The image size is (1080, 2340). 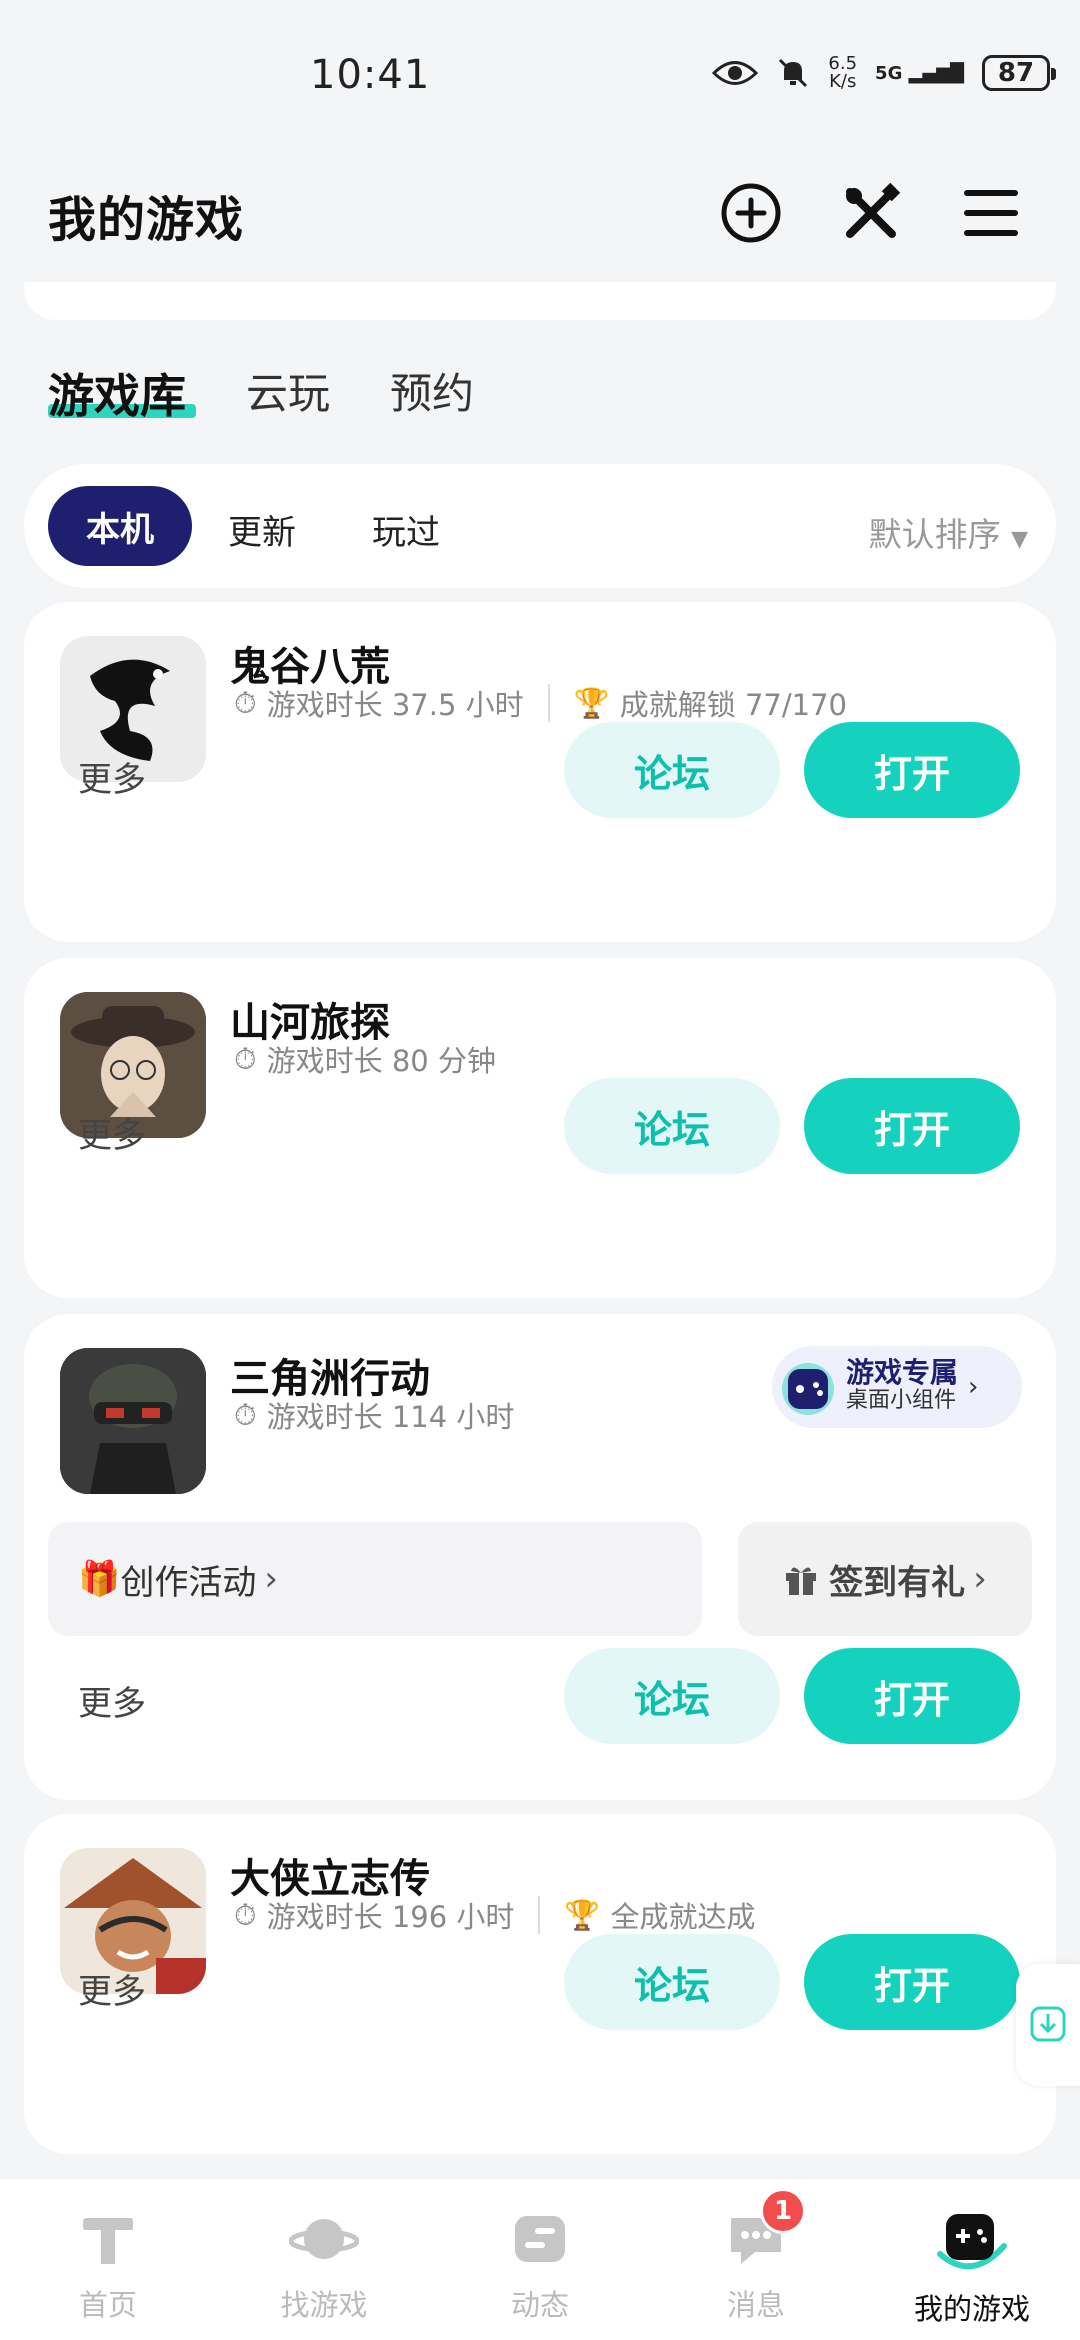 I want to click on hamburger-icon, so click(x=991, y=213).